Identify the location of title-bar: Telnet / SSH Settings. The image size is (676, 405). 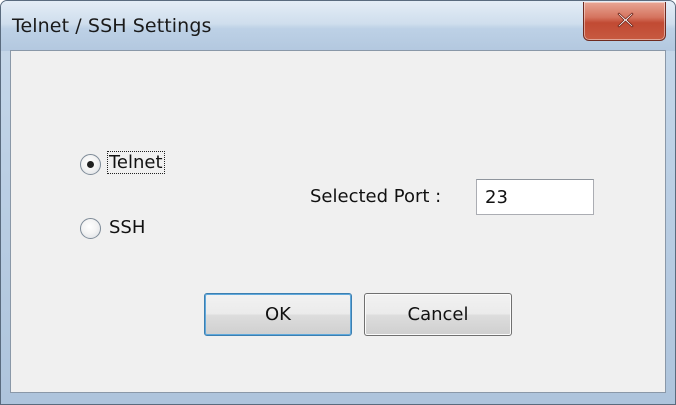
(338, 26).